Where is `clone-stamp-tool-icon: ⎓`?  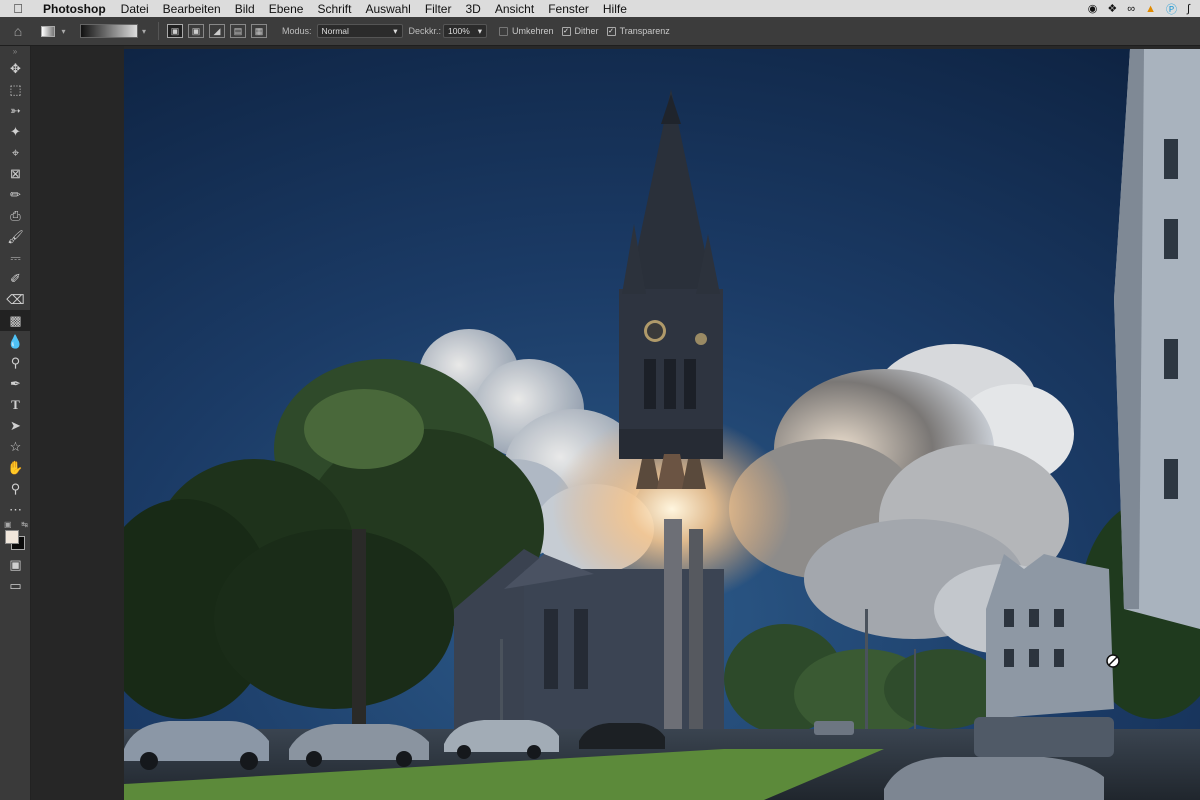 clone-stamp-tool-icon: ⎓ is located at coordinates (15, 257).